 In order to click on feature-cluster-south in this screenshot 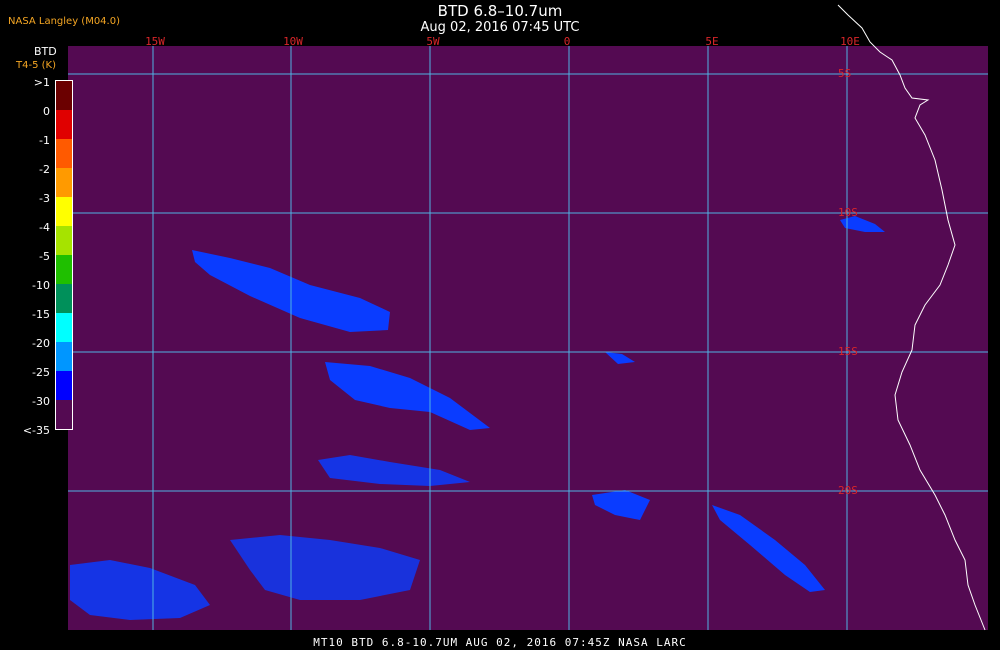, I will do `click(325, 567)`.